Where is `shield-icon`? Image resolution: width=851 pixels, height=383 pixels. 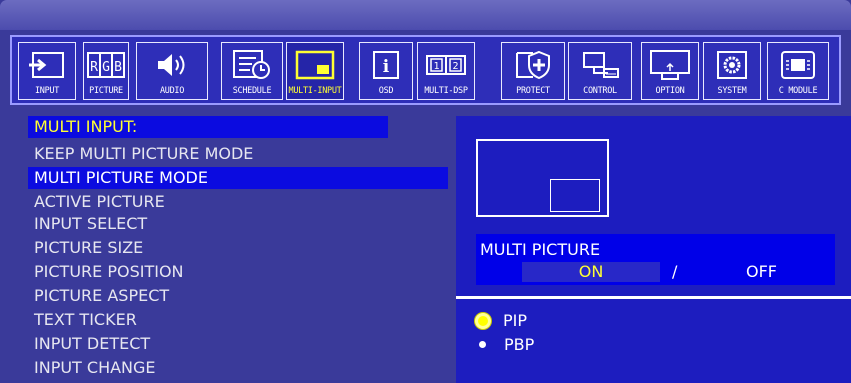
shield-icon is located at coordinates (533, 65).